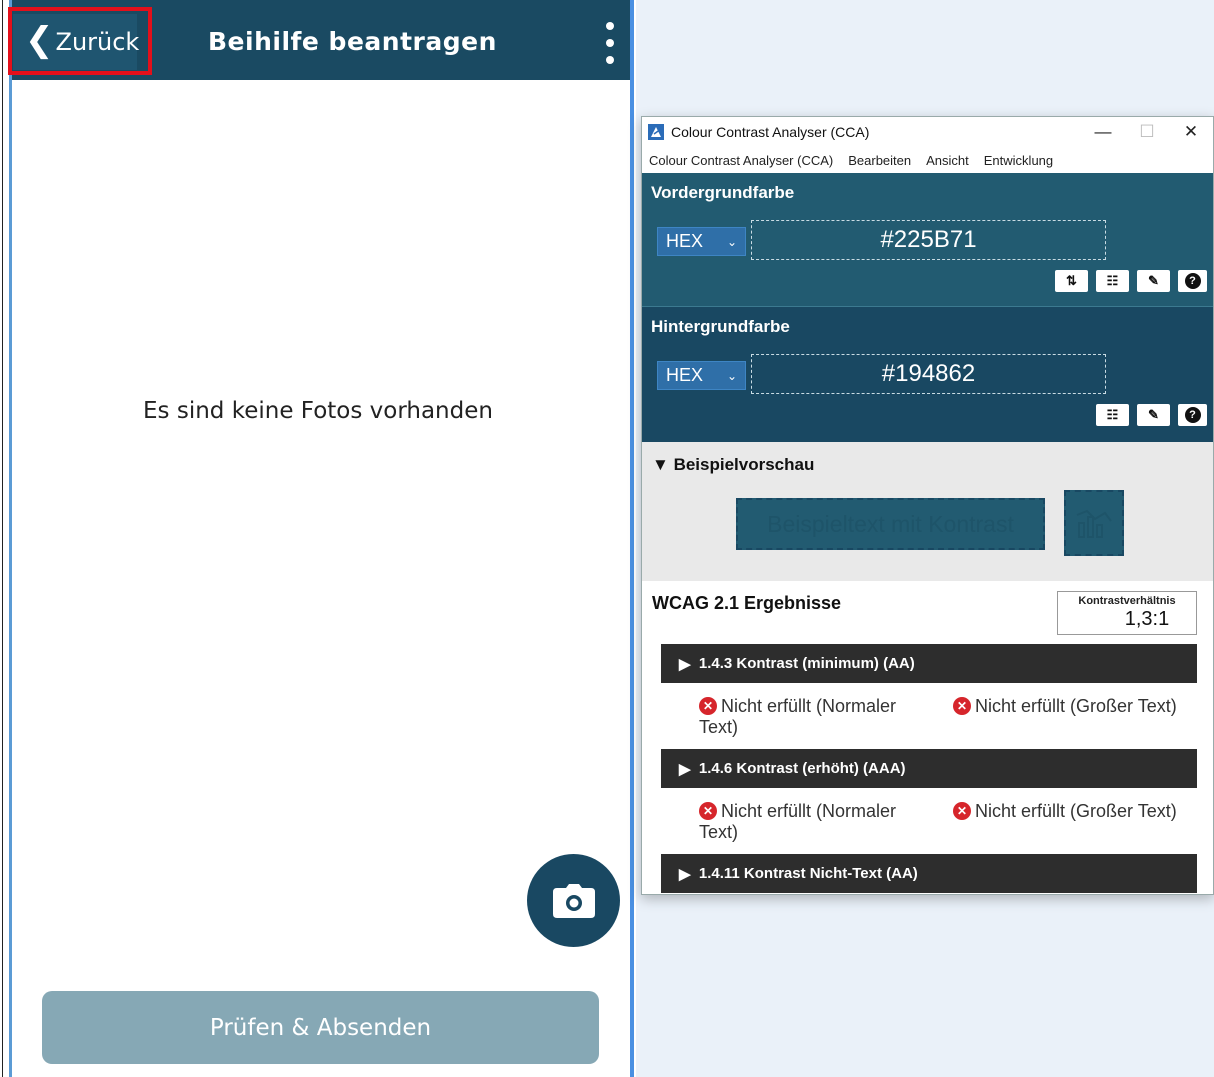 Image resolution: width=1214 pixels, height=1077 pixels. I want to click on background-hex-input: #194862, so click(928, 374).